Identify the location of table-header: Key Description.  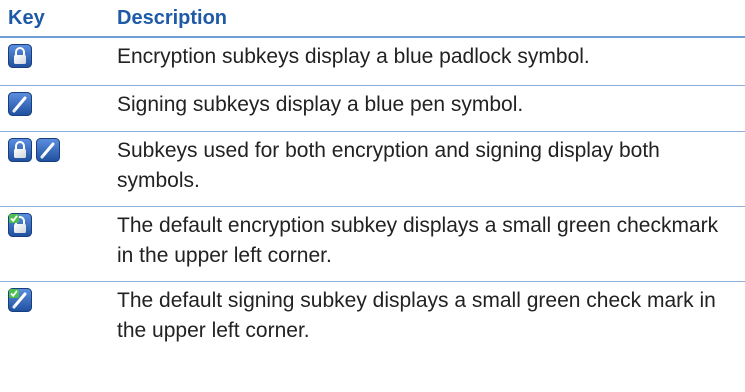
(372, 19).